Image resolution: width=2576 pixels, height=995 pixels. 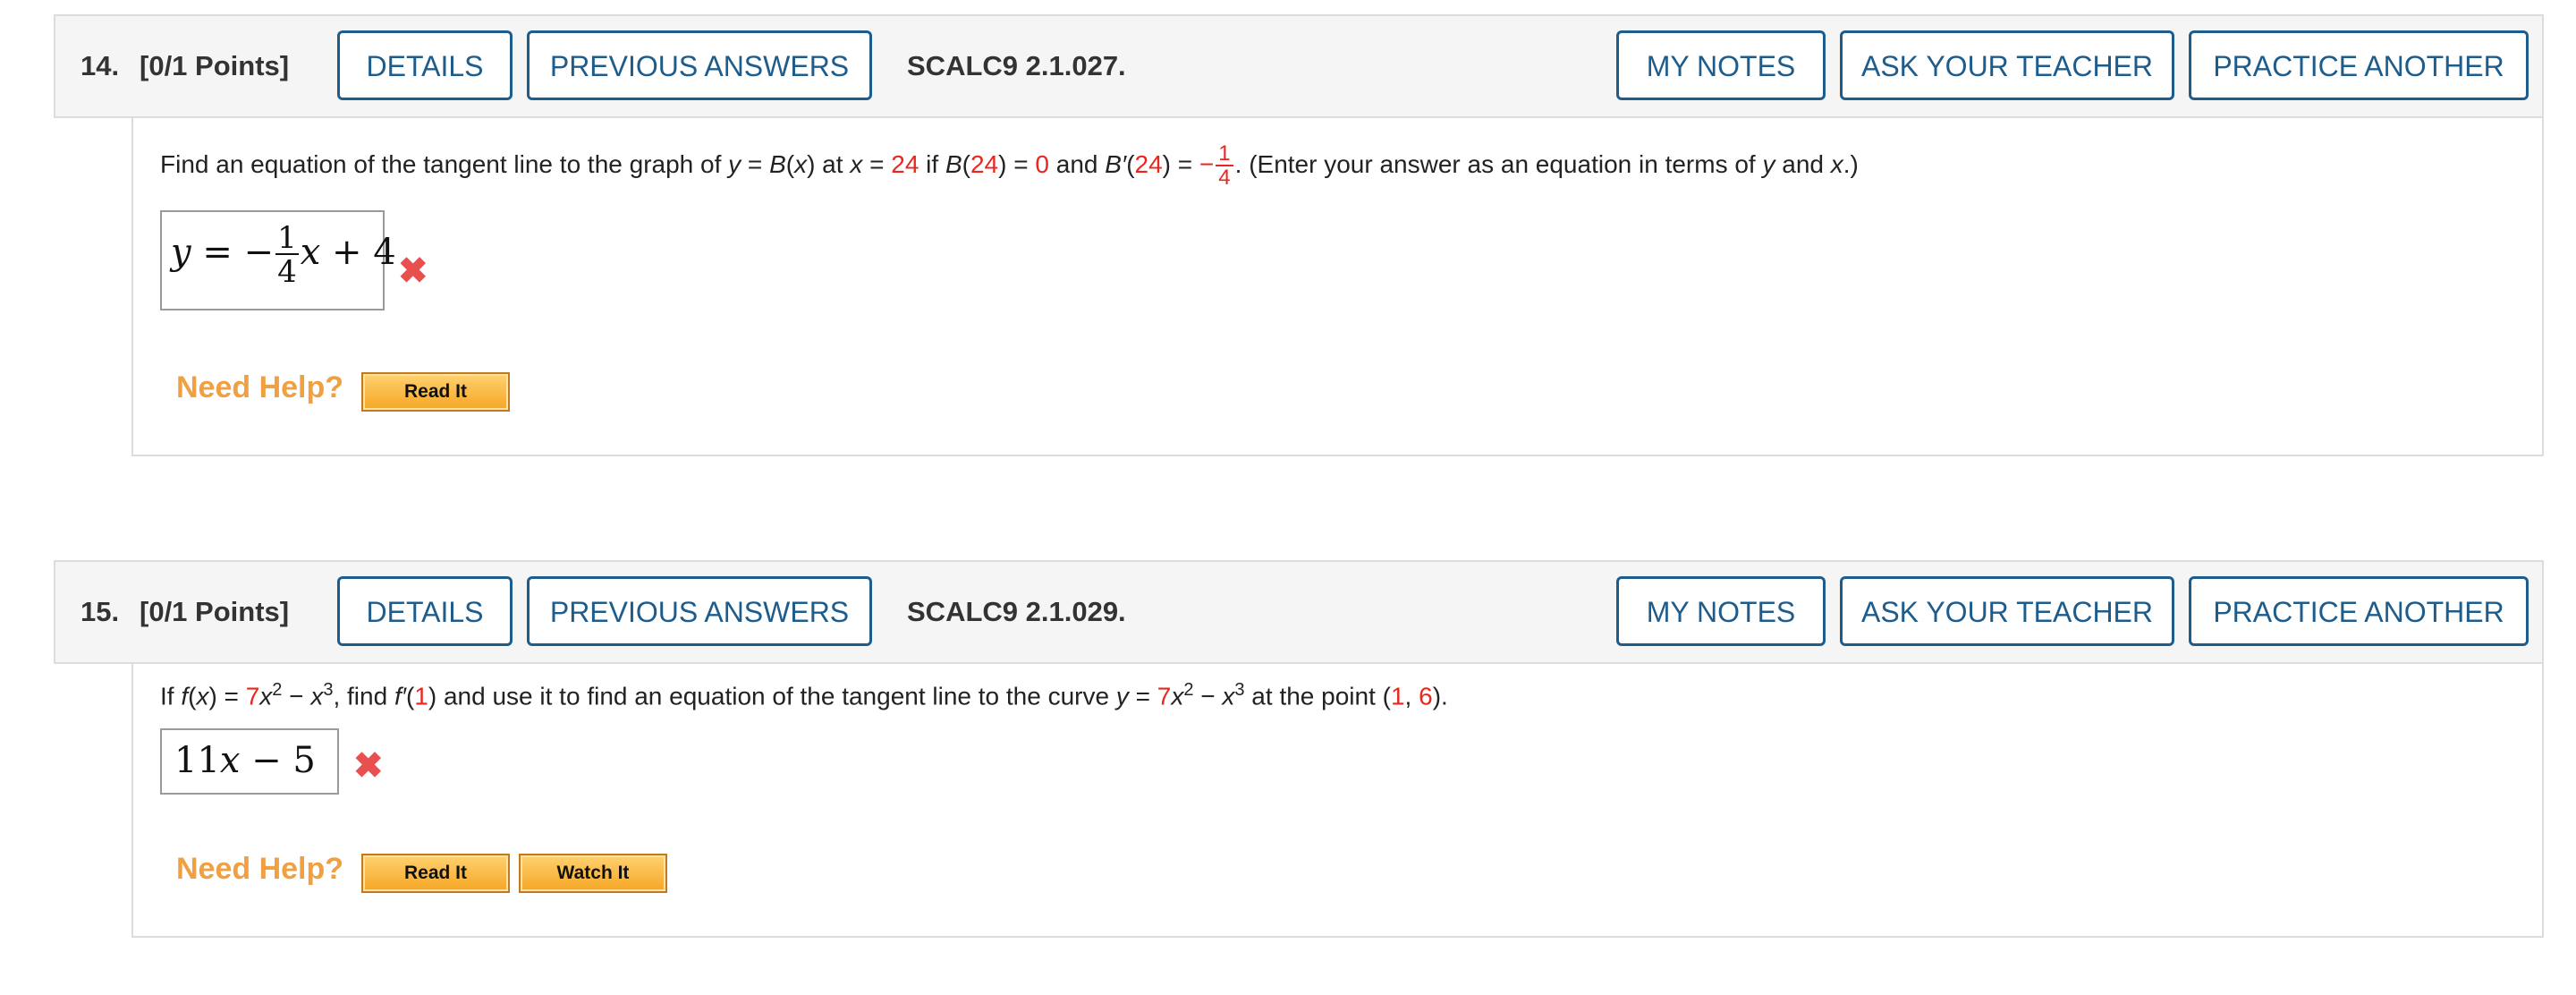 I want to click on question-number: 15., so click(x=100, y=611).